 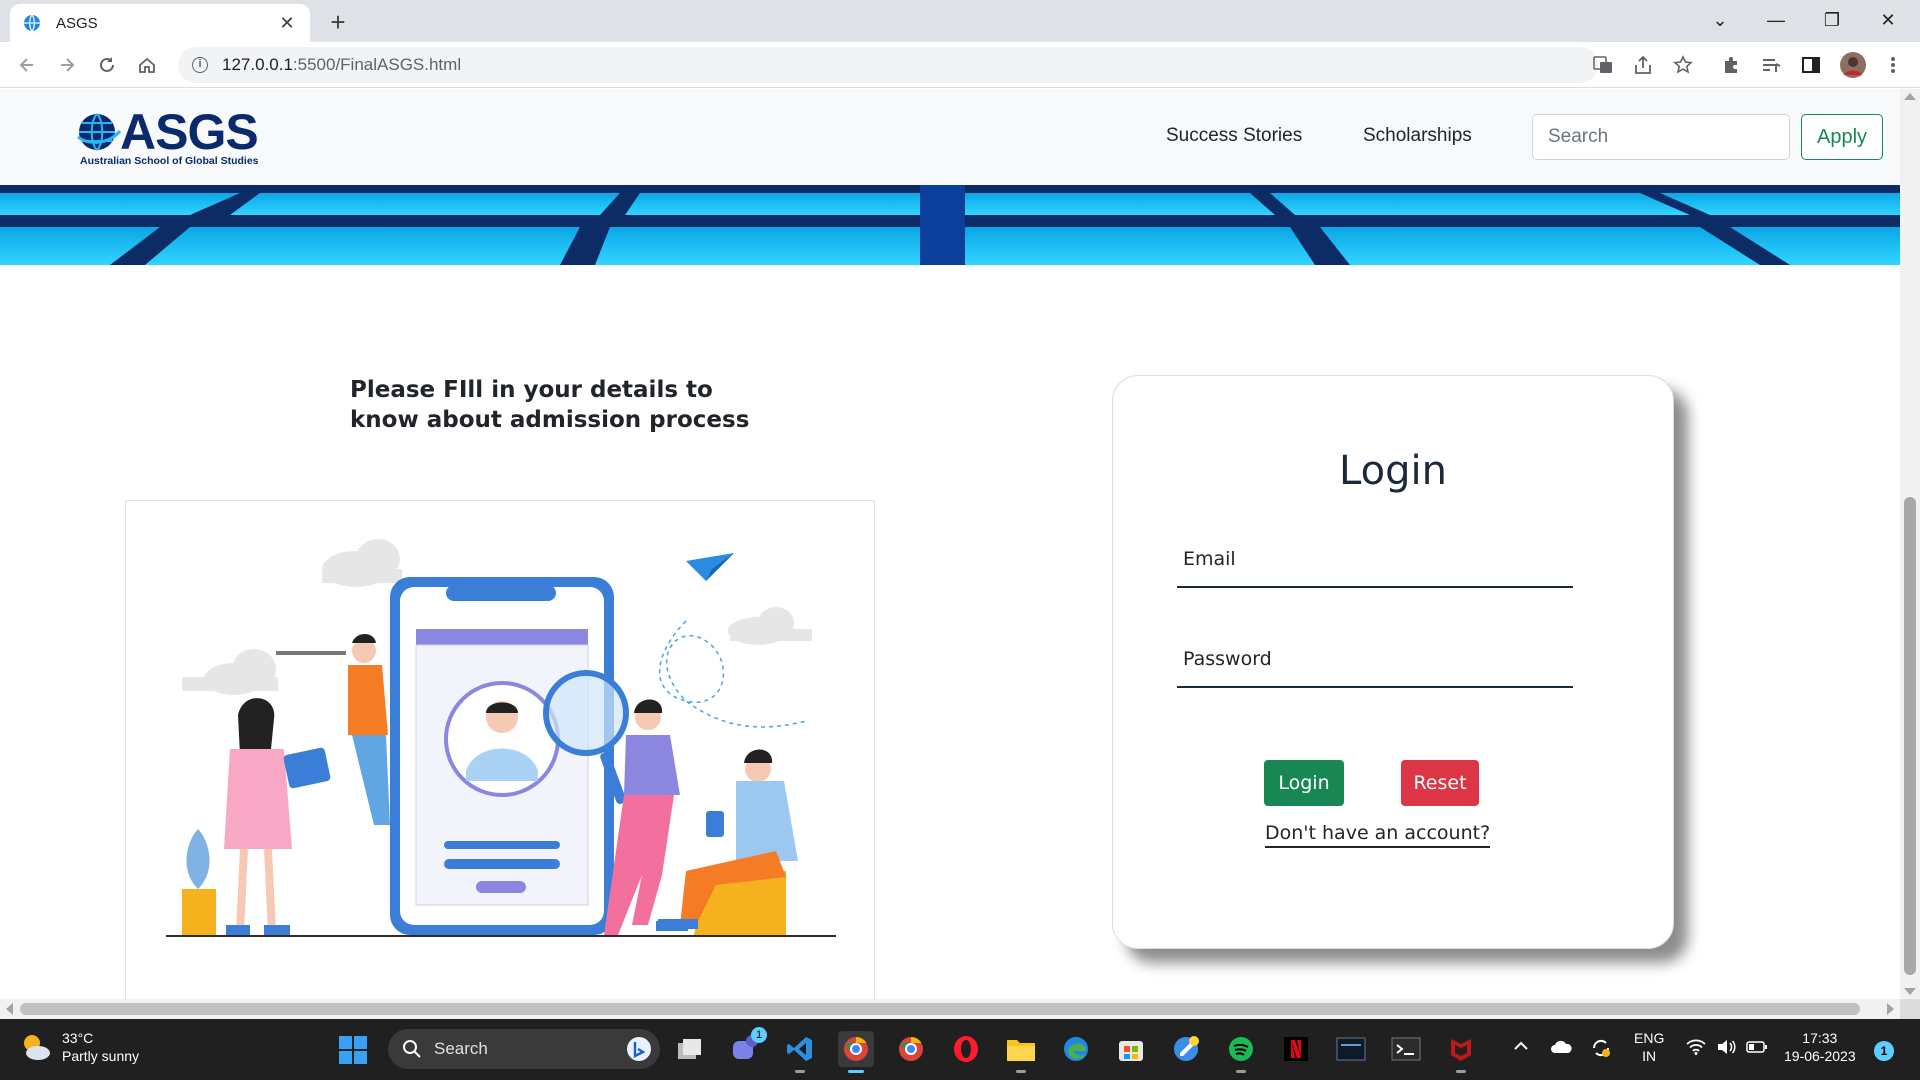 What do you see at coordinates (1888, 20) in the screenshot?
I see `close-window-button: ✕` at bounding box center [1888, 20].